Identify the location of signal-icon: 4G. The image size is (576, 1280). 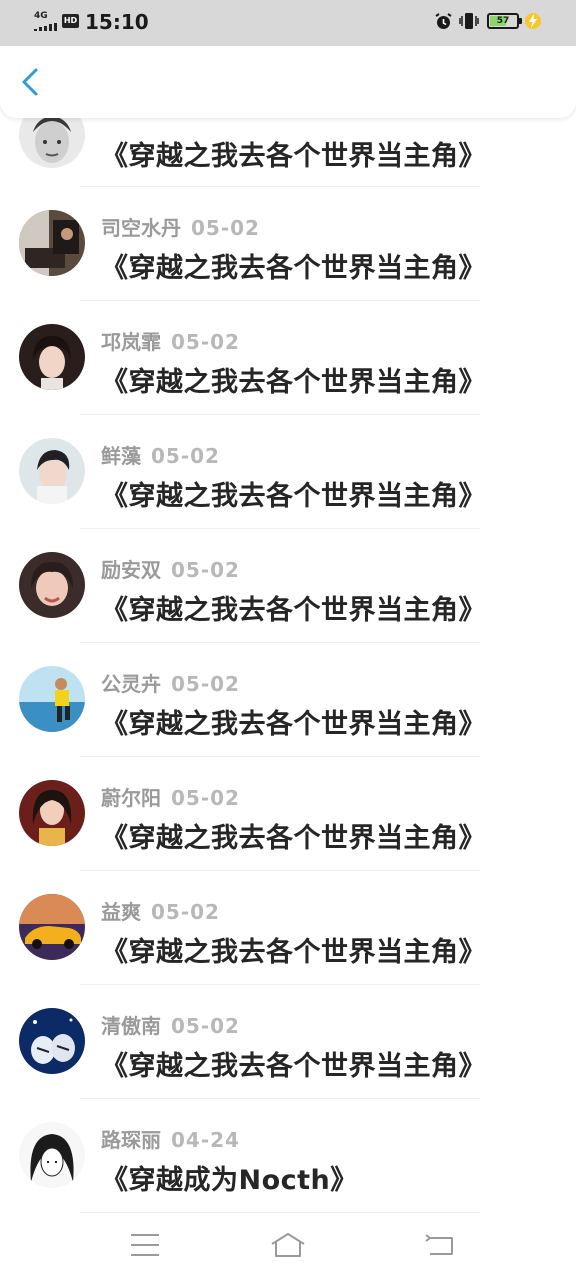
(46, 21).